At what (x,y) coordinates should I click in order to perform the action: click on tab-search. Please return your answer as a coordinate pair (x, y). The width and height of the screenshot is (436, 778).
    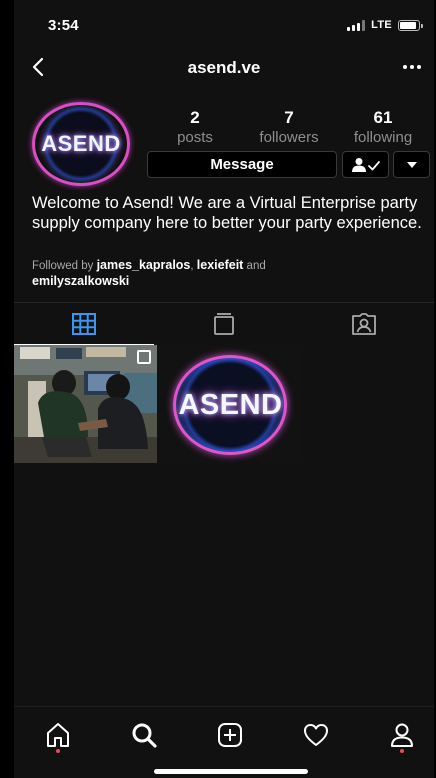
    Looking at the image, I should click on (144, 735).